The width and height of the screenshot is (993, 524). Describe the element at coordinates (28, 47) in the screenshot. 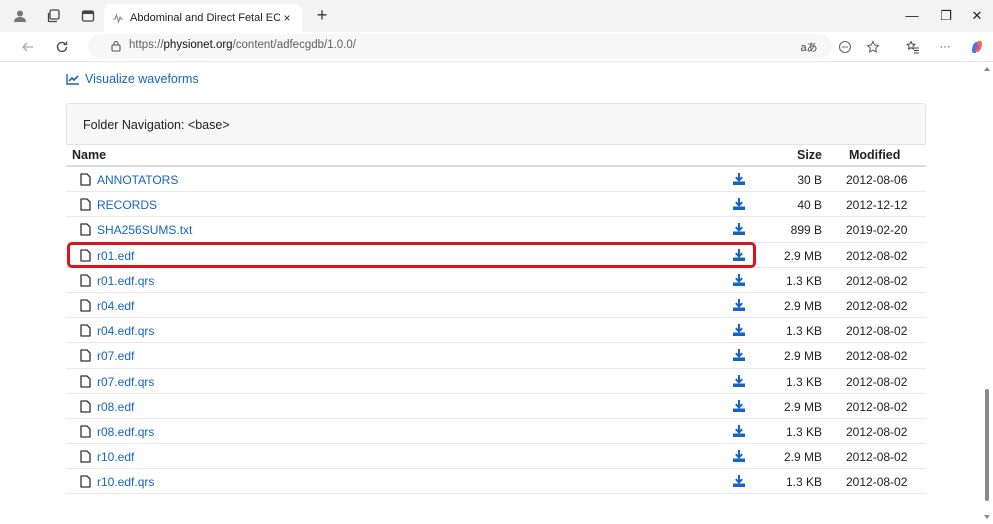

I see `back-button` at that location.